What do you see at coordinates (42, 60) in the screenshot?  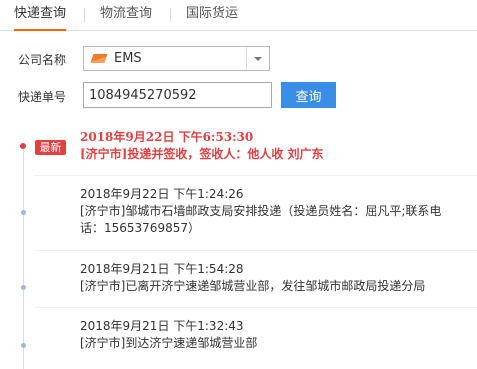 I see `company-label: 公司名称` at bounding box center [42, 60].